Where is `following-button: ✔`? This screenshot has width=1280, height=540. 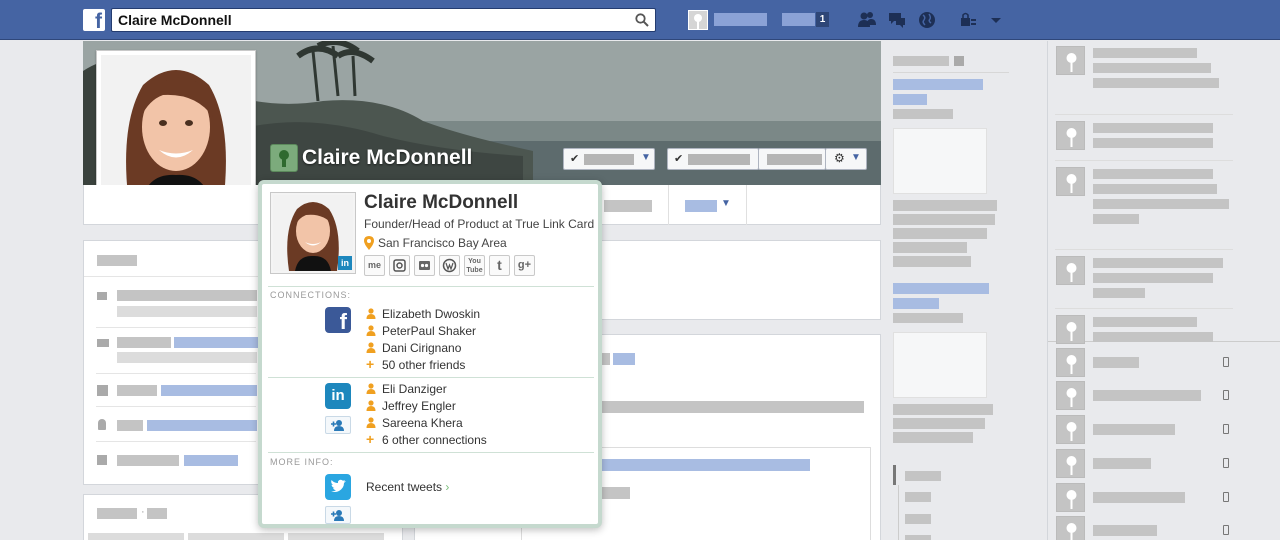 following-button: ✔ is located at coordinates (713, 159).